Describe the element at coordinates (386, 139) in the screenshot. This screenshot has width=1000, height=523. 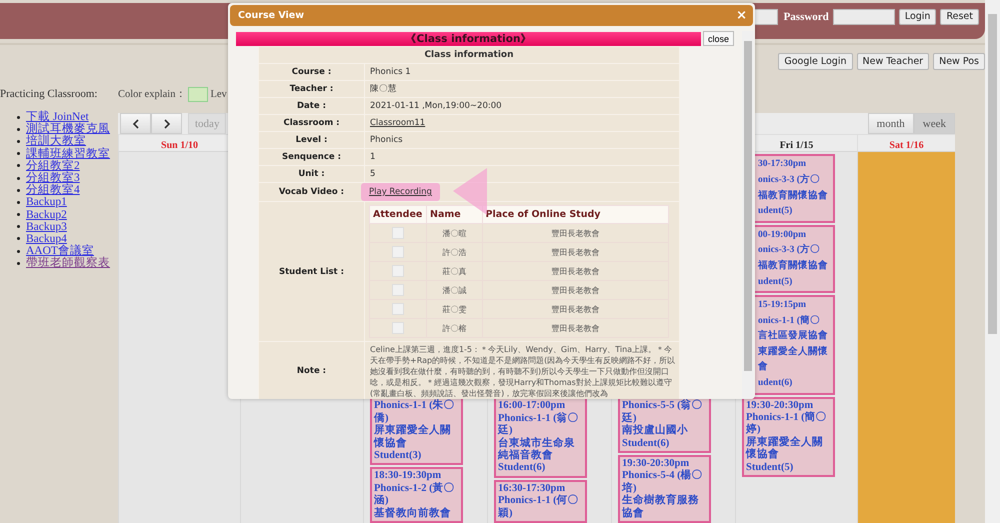
I see `field-value: Phonics` at that location.